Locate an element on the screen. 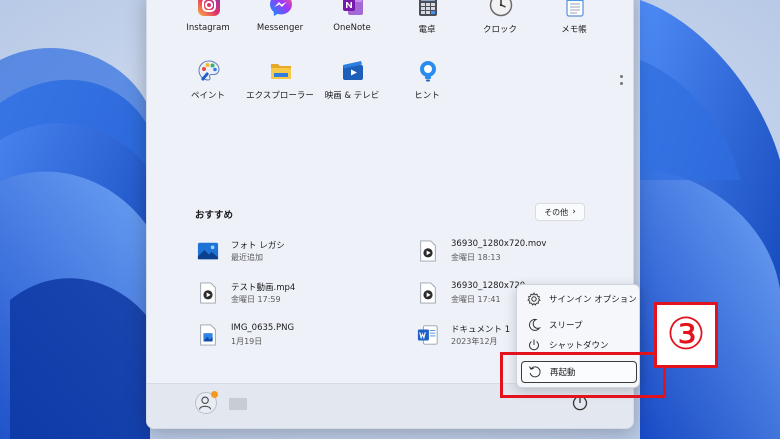  app-clock: クロック is located at coordinates (500, 26).